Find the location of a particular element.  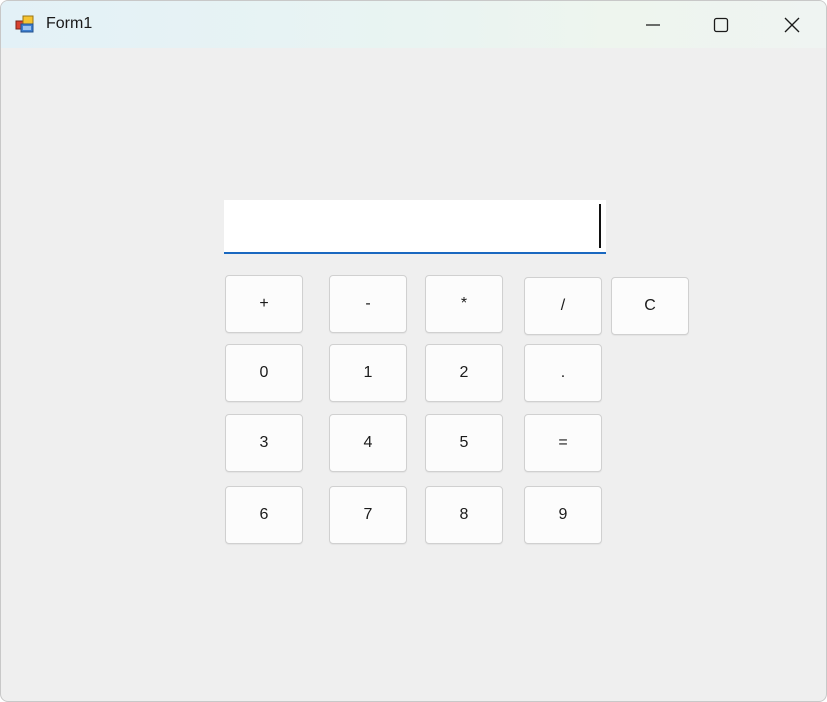

digit-1-button: 1 is located at coordinates (368, 373).